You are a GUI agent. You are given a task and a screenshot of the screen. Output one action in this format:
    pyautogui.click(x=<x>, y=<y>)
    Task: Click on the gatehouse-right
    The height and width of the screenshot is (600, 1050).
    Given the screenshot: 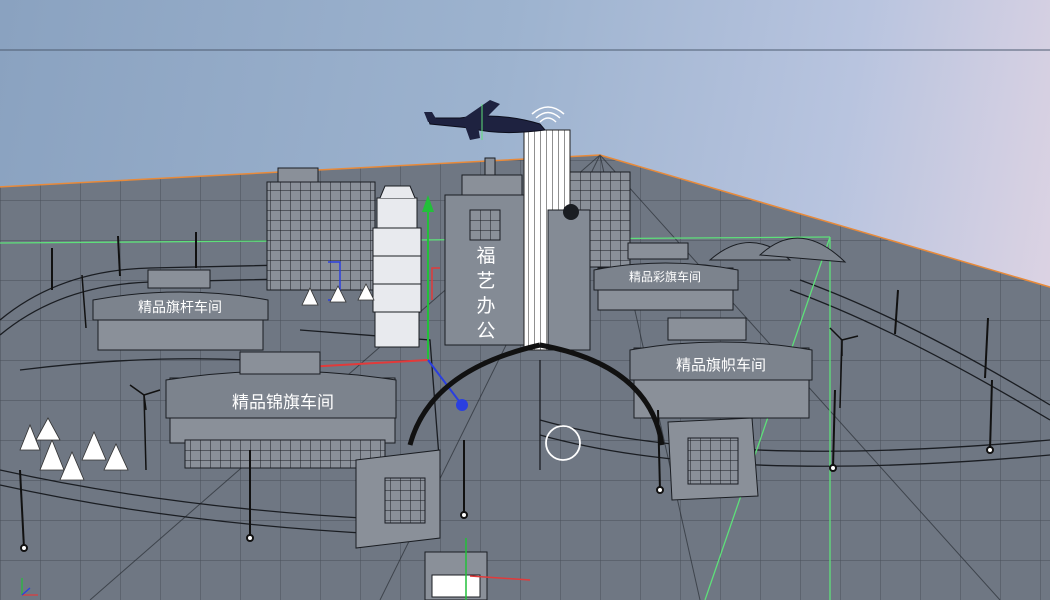 What is the action you would take?
    pyautogui.click(x=713, y=459)
    